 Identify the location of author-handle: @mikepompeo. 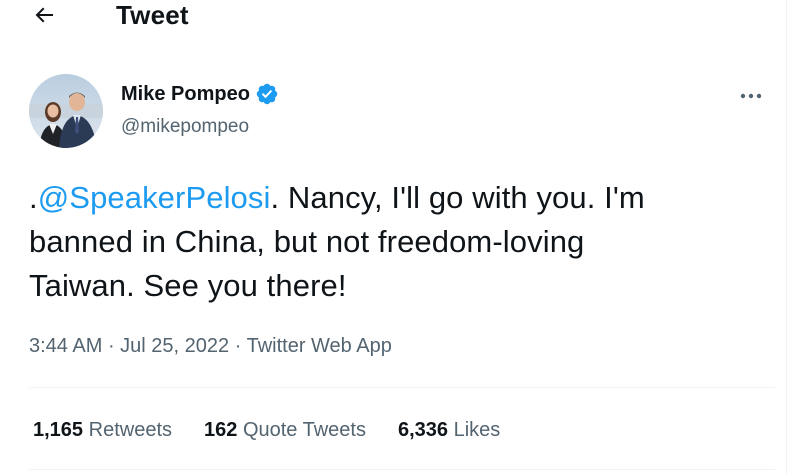
(185, 127).